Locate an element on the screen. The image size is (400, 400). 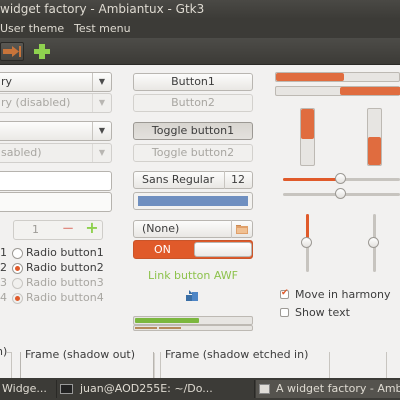
radio-label: Radio button4 is located at coordinates (65, 297).